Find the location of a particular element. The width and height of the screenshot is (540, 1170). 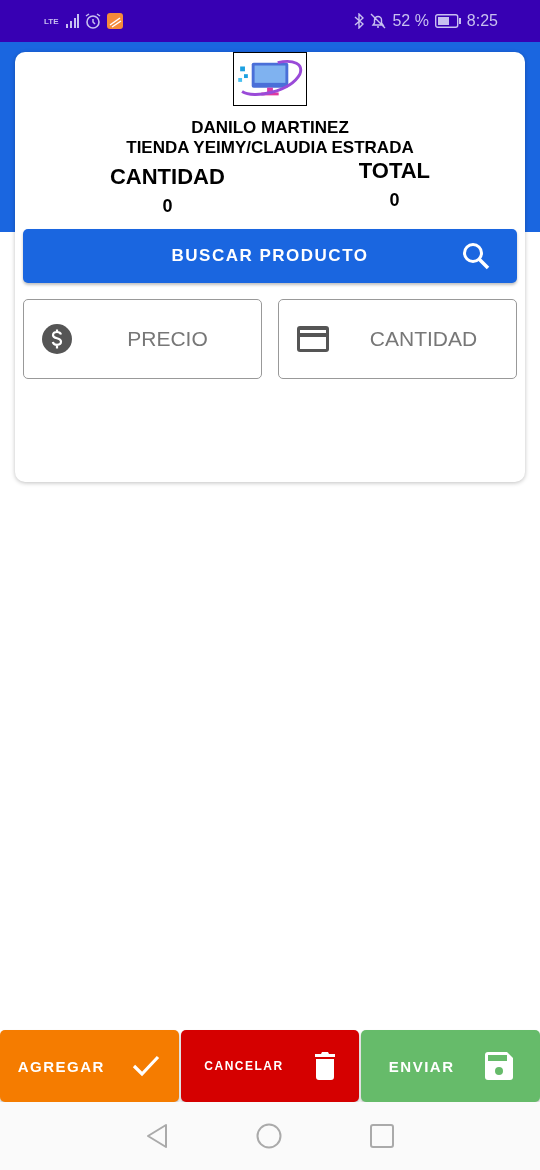

user-name: DANILO MARTINEZ is located at coordinates (270, 128).